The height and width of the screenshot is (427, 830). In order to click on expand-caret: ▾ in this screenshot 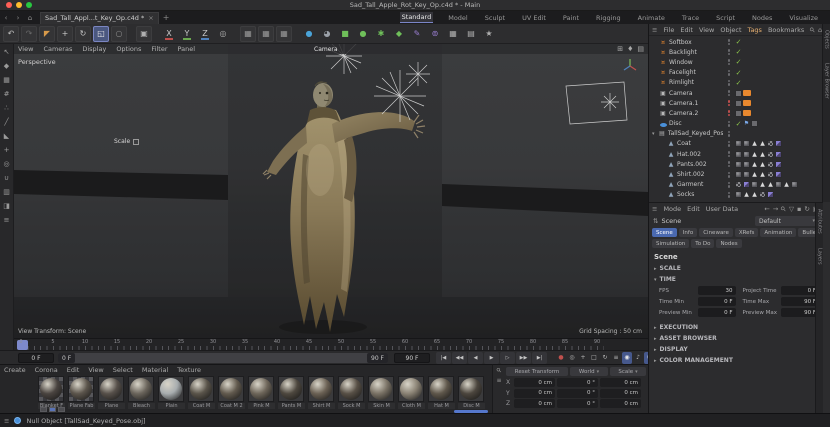, I will do `click(654, 134)`.